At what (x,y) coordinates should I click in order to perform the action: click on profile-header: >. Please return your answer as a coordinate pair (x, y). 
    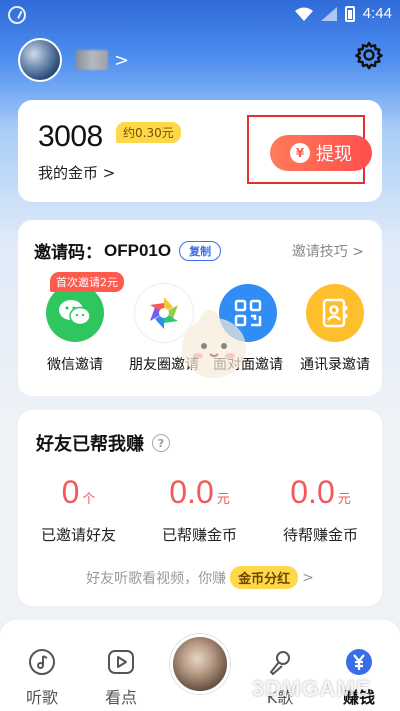
    Looking at the image, I should click on (73, 60).